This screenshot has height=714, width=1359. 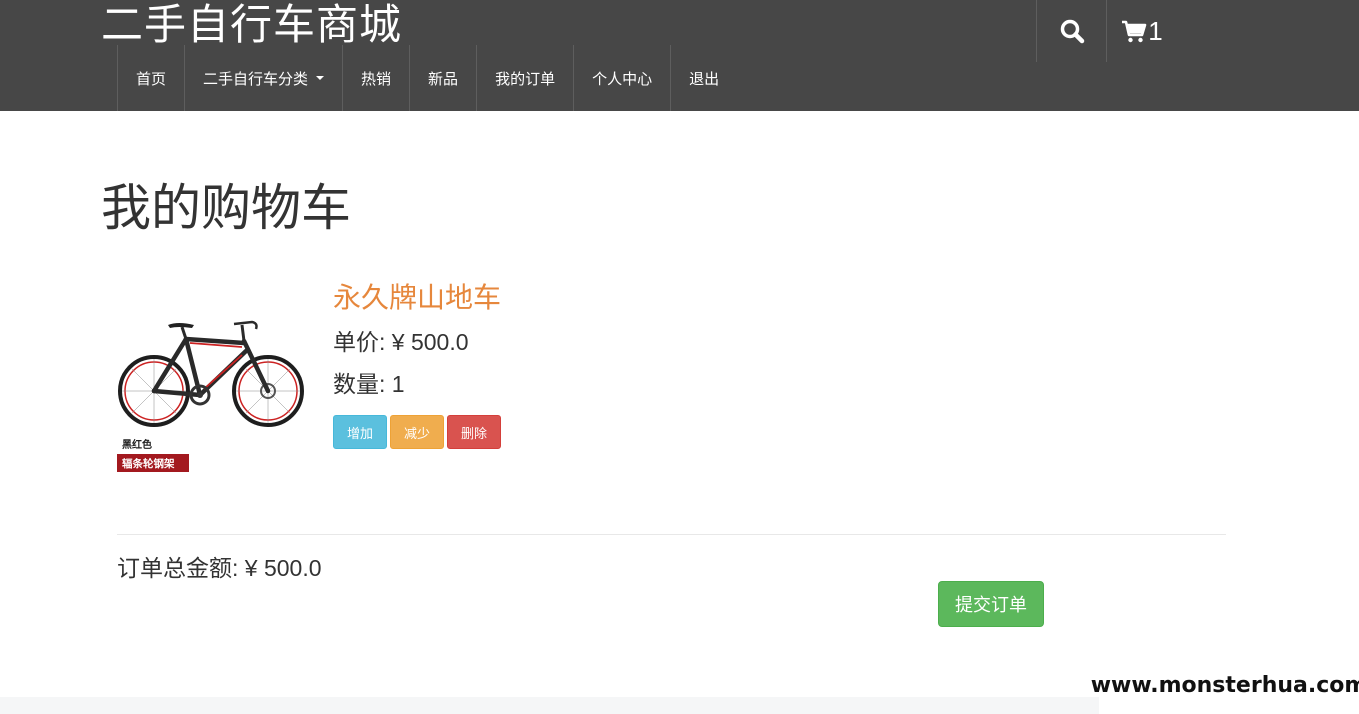 What do you see at coordinates (211, 395) in the screenshot?
I see `product-image: 黑红色 辐条轮钢架` at bounding box center [211, 395].